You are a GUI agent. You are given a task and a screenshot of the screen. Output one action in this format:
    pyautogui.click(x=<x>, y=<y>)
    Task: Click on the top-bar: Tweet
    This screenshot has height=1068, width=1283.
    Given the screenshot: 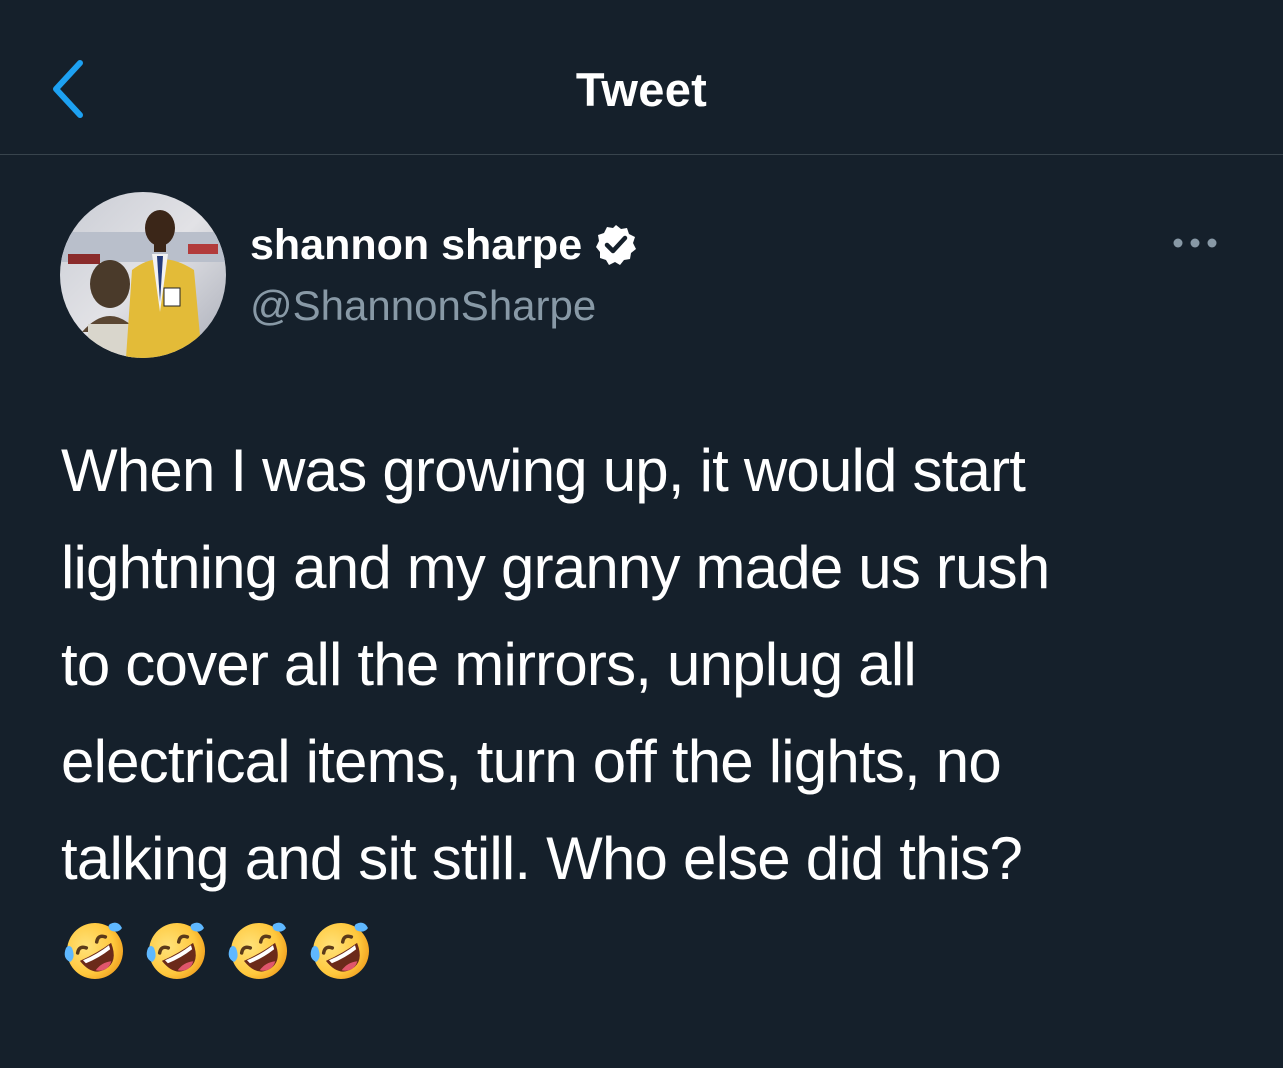 What is the action you would take?
    pyautogui.click(x=641, y=77)
    